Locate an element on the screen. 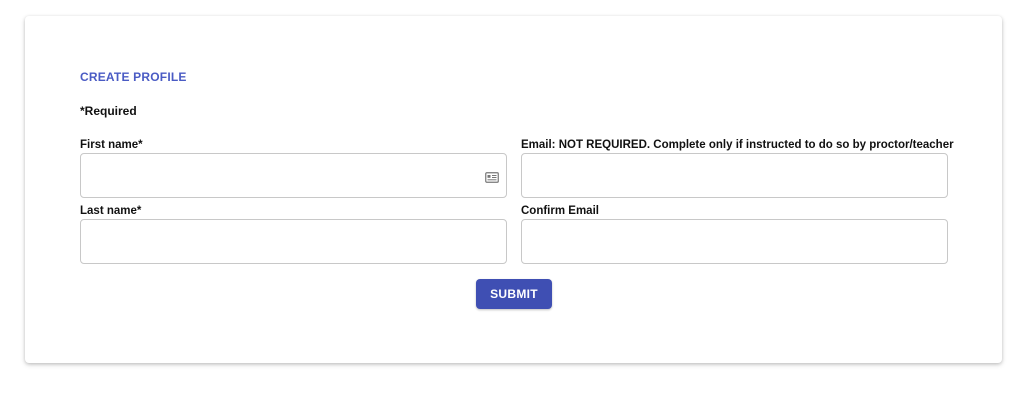 Image resolution: width=1024 pixels, height=394 pixels. email-input is located at coordinates (734, 175).